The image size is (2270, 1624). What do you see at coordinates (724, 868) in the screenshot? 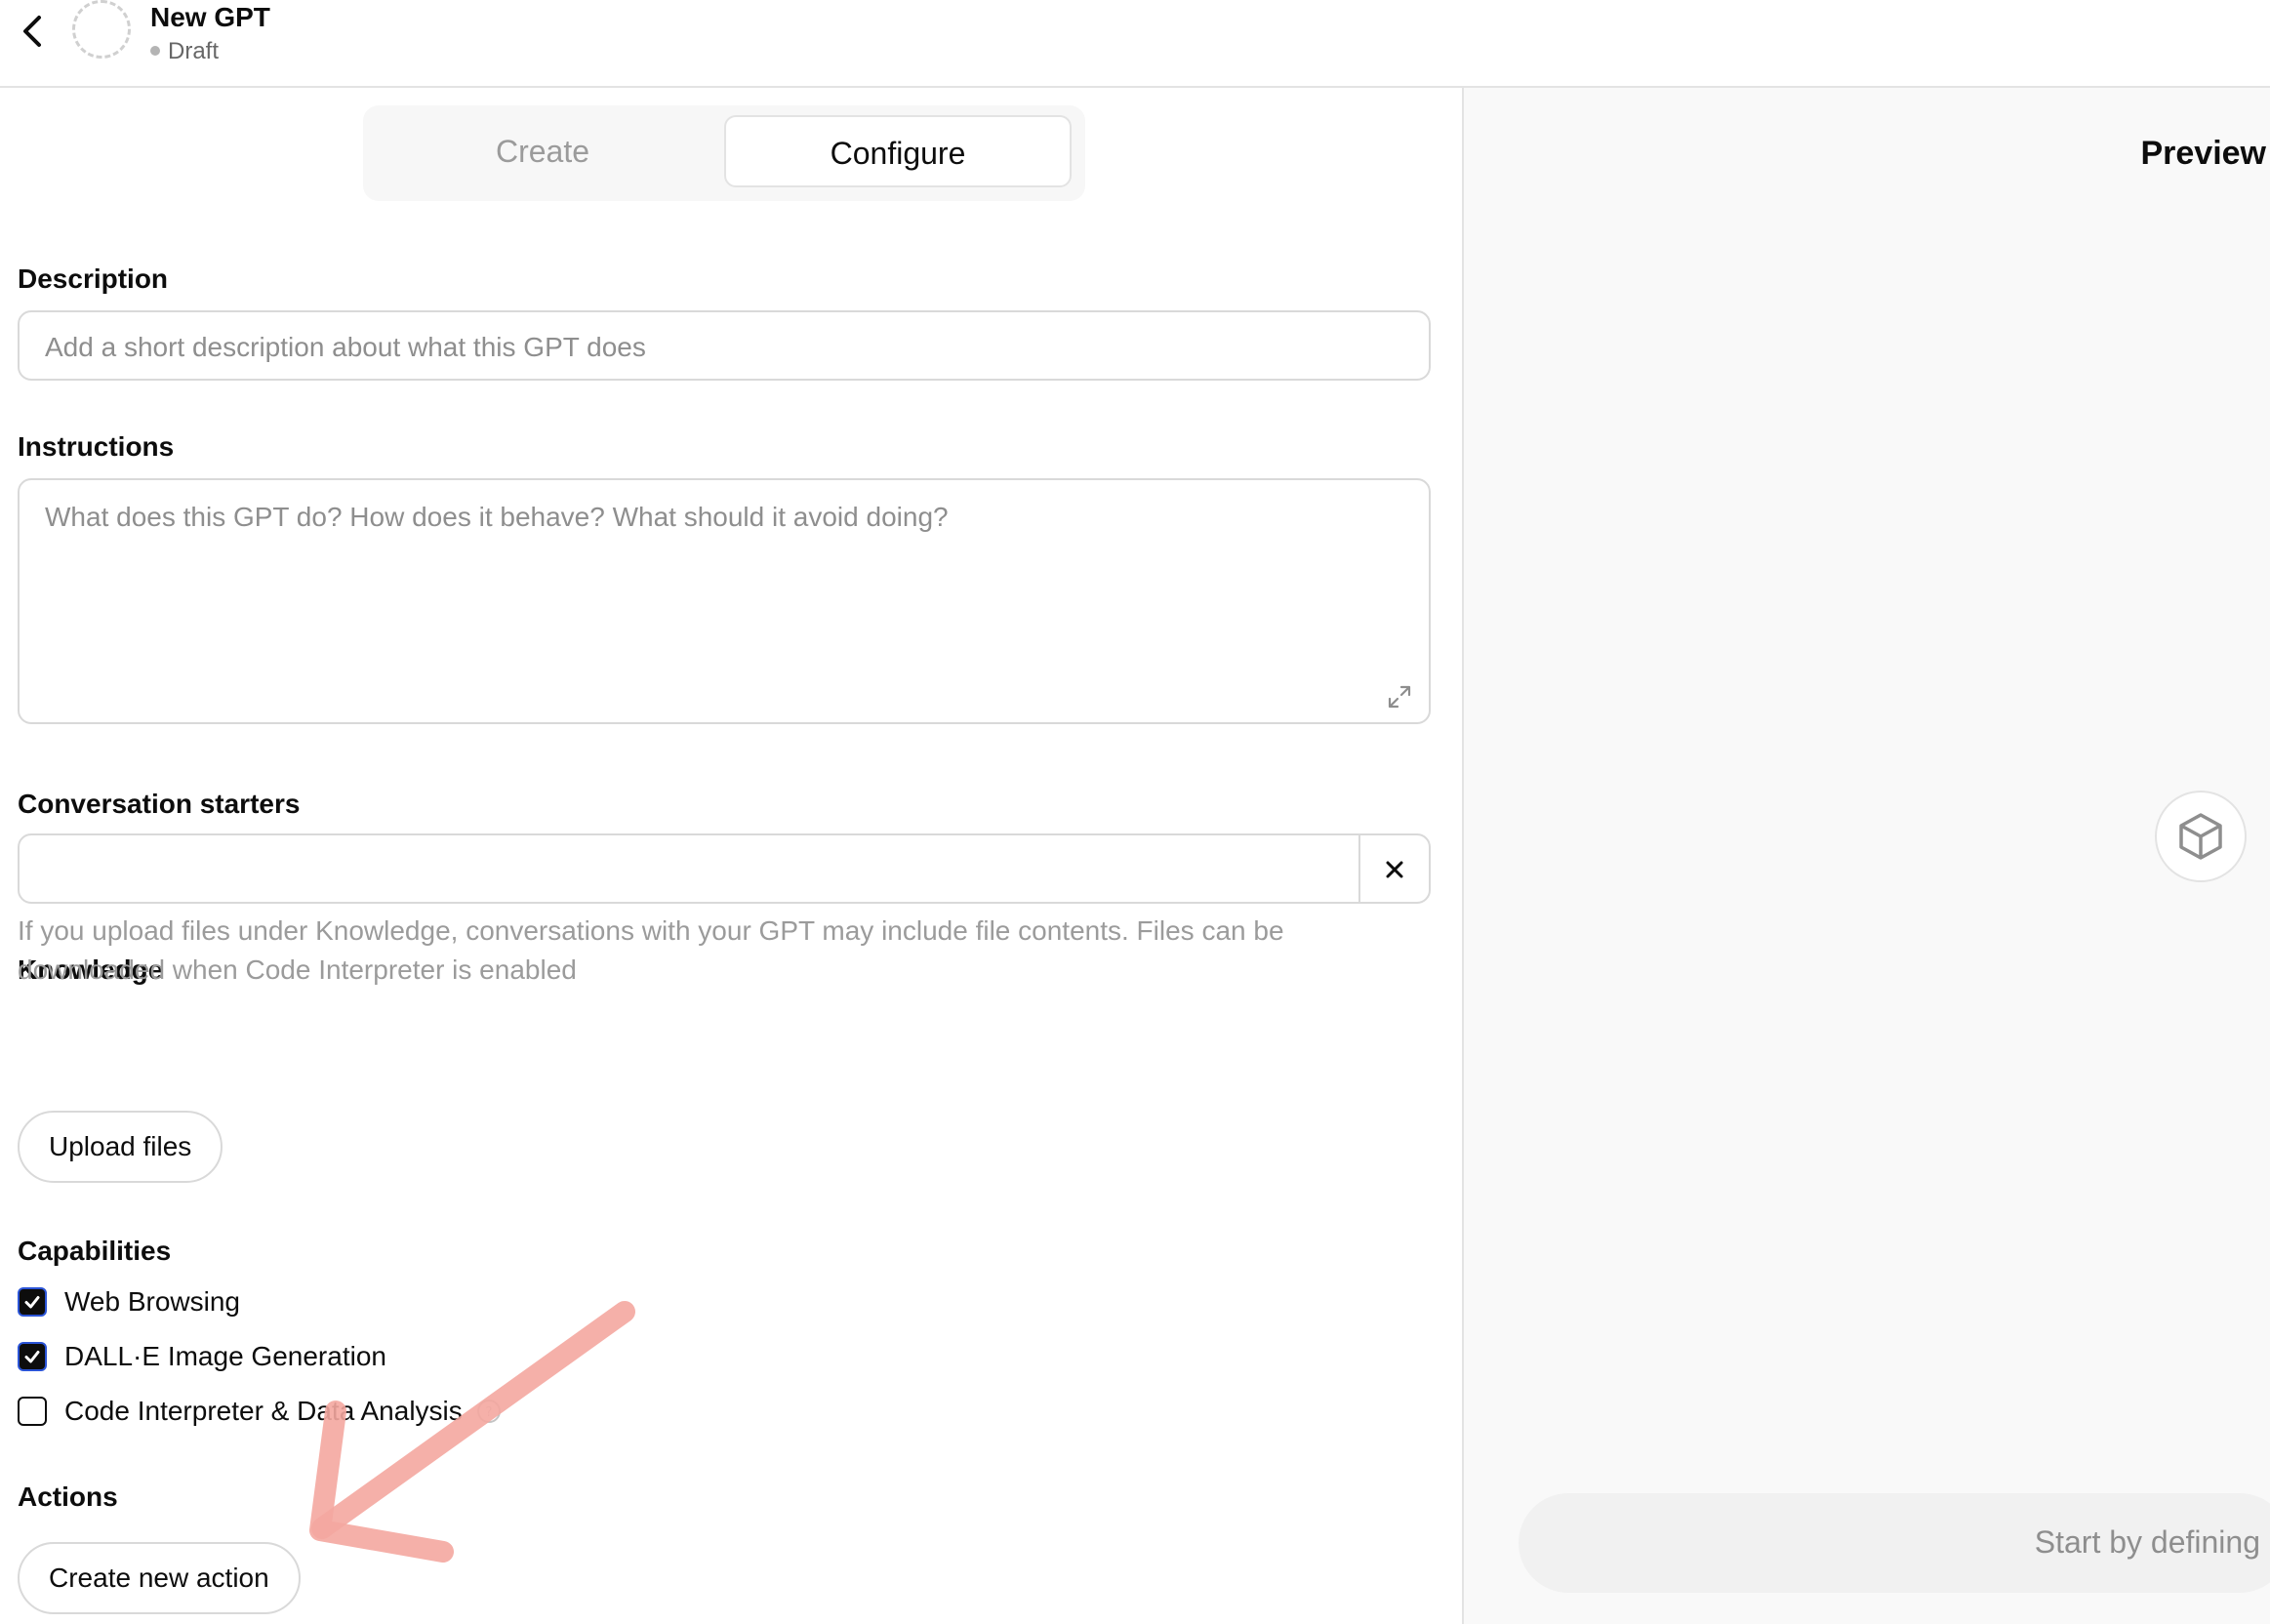
I see `conversation-starter-input` at bounding box center [724, 868].